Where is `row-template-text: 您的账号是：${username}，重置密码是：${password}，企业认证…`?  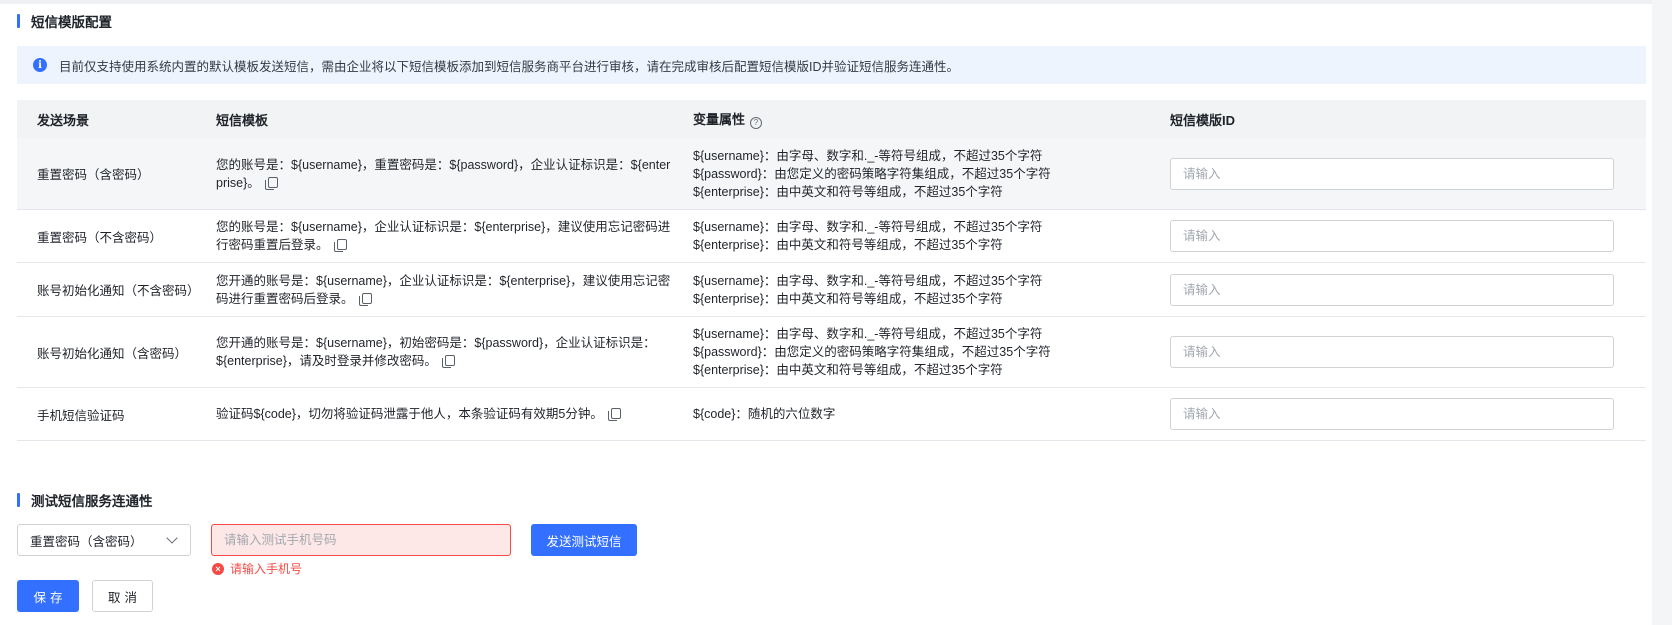 row-template-text: 您的账号是：${username}，重置密码是：${password}，企业认证… is located at coordinates (443, 173).